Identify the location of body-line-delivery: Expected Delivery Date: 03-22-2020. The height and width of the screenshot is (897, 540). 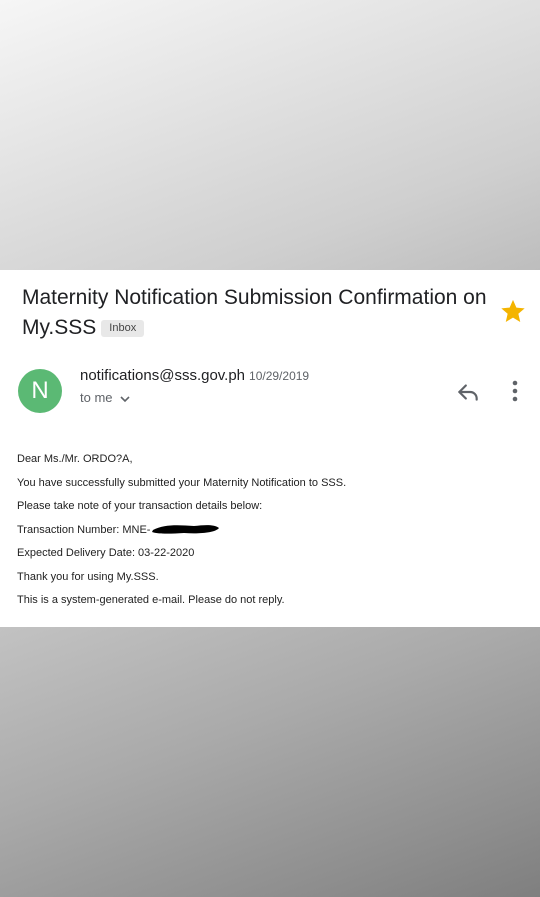
(106, 553).